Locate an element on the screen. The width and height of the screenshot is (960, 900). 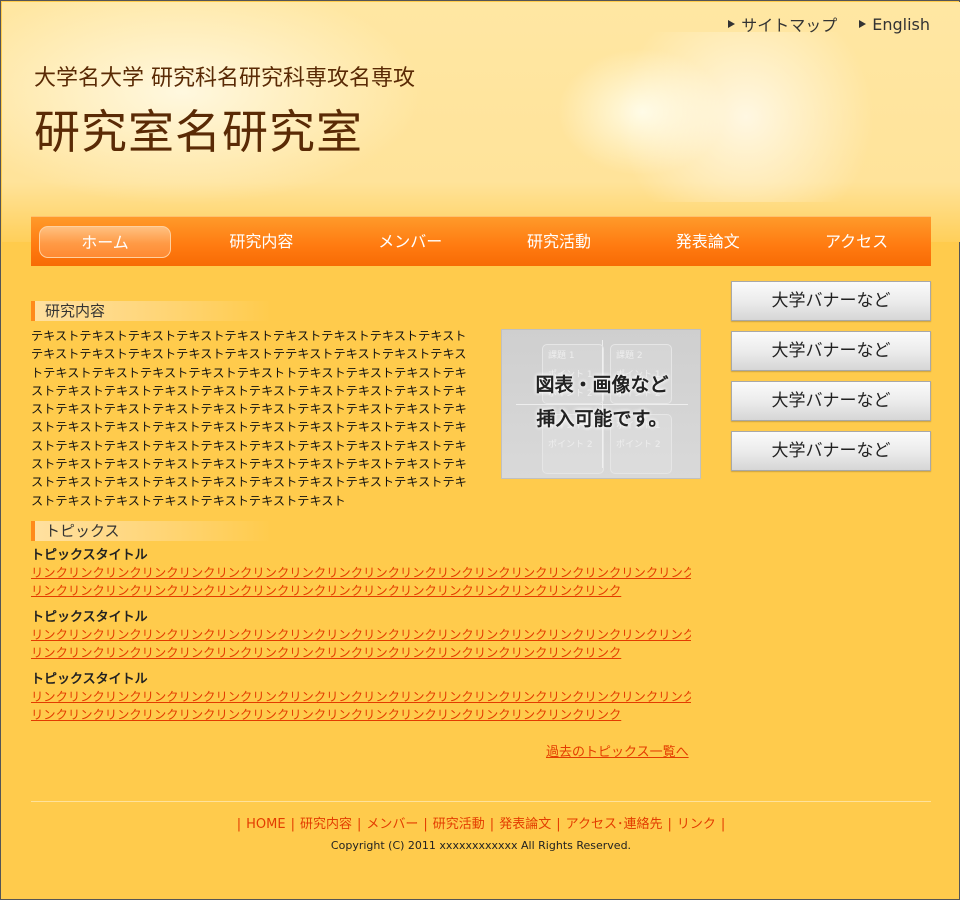
lab-name: 研究室名研究室 is located at coordinates (198, 132).